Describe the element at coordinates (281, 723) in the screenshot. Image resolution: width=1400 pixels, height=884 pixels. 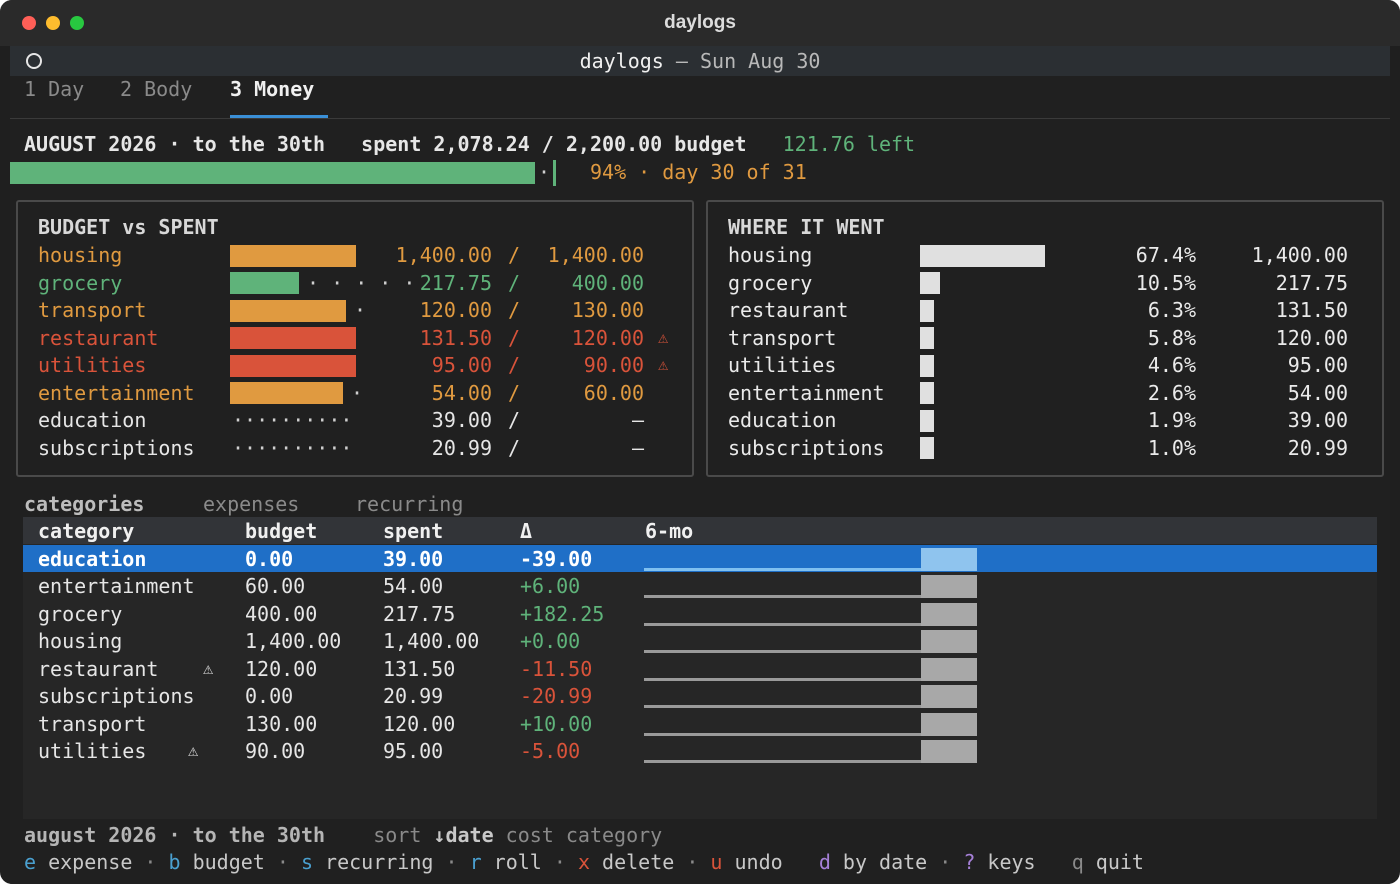
I see `row-budget: 130.00` at that location.